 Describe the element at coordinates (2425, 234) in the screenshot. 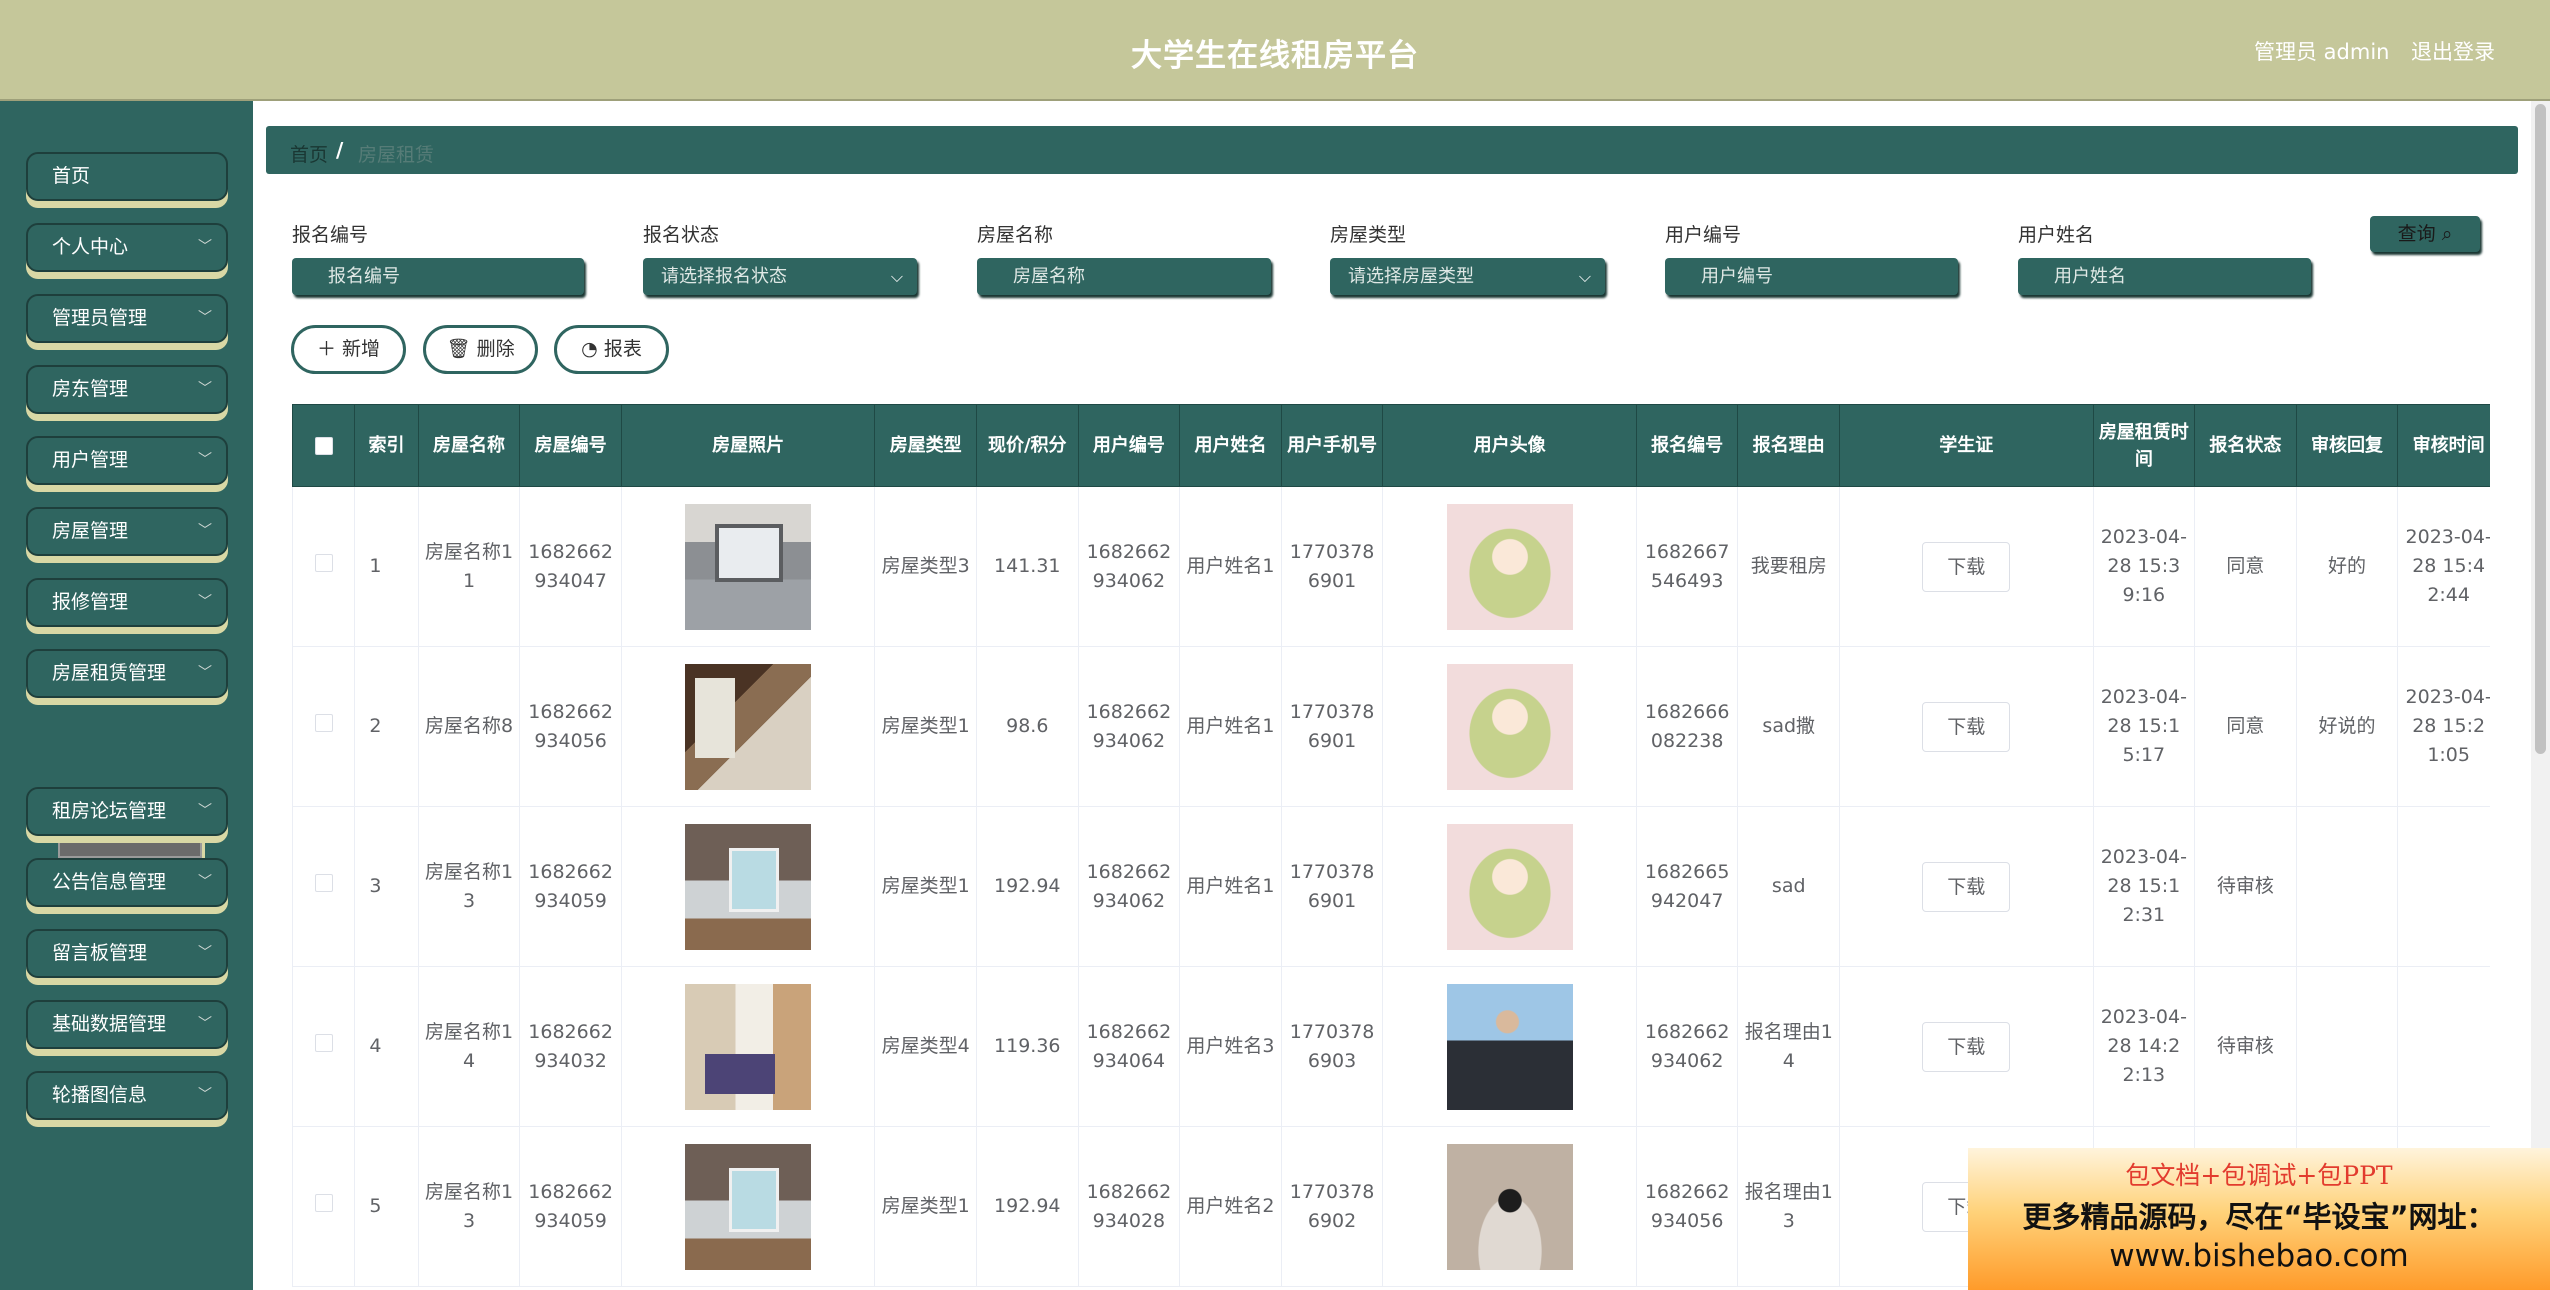

I see `query-button: 查询 ⌕` at that location.